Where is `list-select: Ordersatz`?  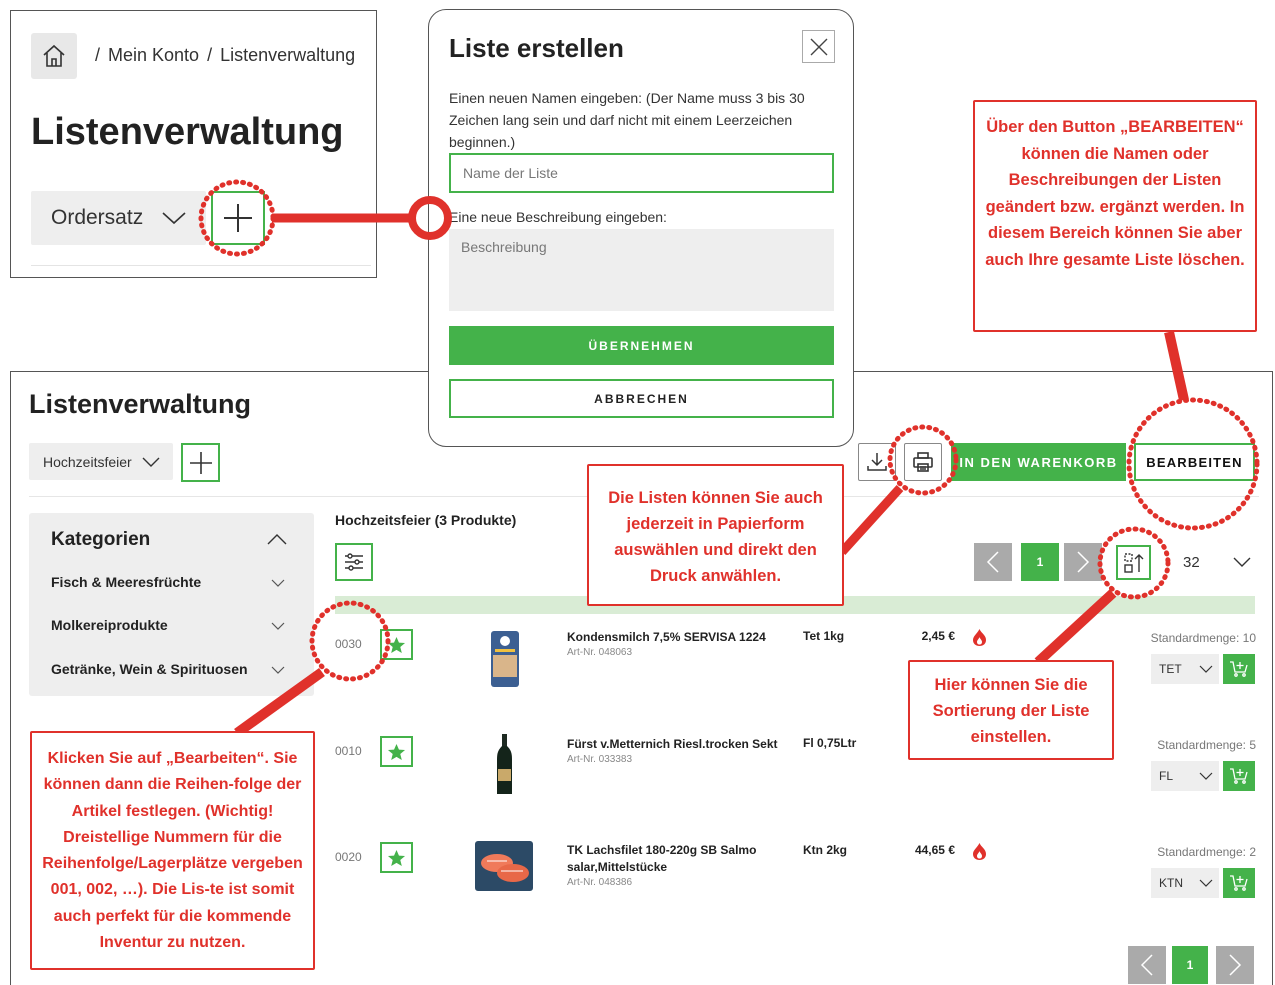
list-select: Ordersatz is located at coordinates (118, 218).